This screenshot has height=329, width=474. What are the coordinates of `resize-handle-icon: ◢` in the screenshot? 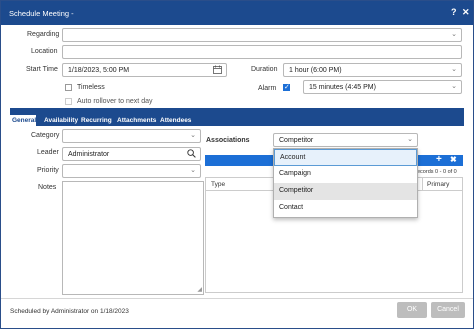 It's located at (199, 289).